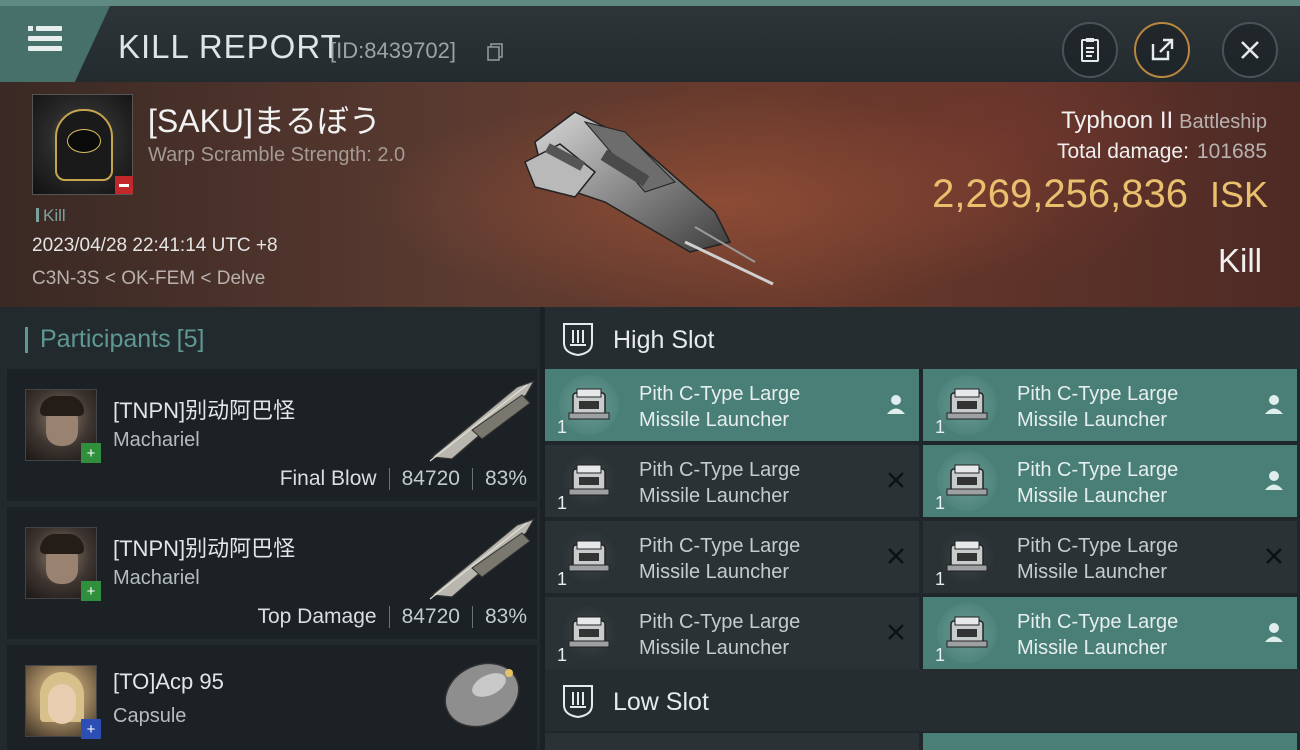 The height and width of the screenshot is (750, 1300). I want to click on high-slot-icon, so click(578, 340).